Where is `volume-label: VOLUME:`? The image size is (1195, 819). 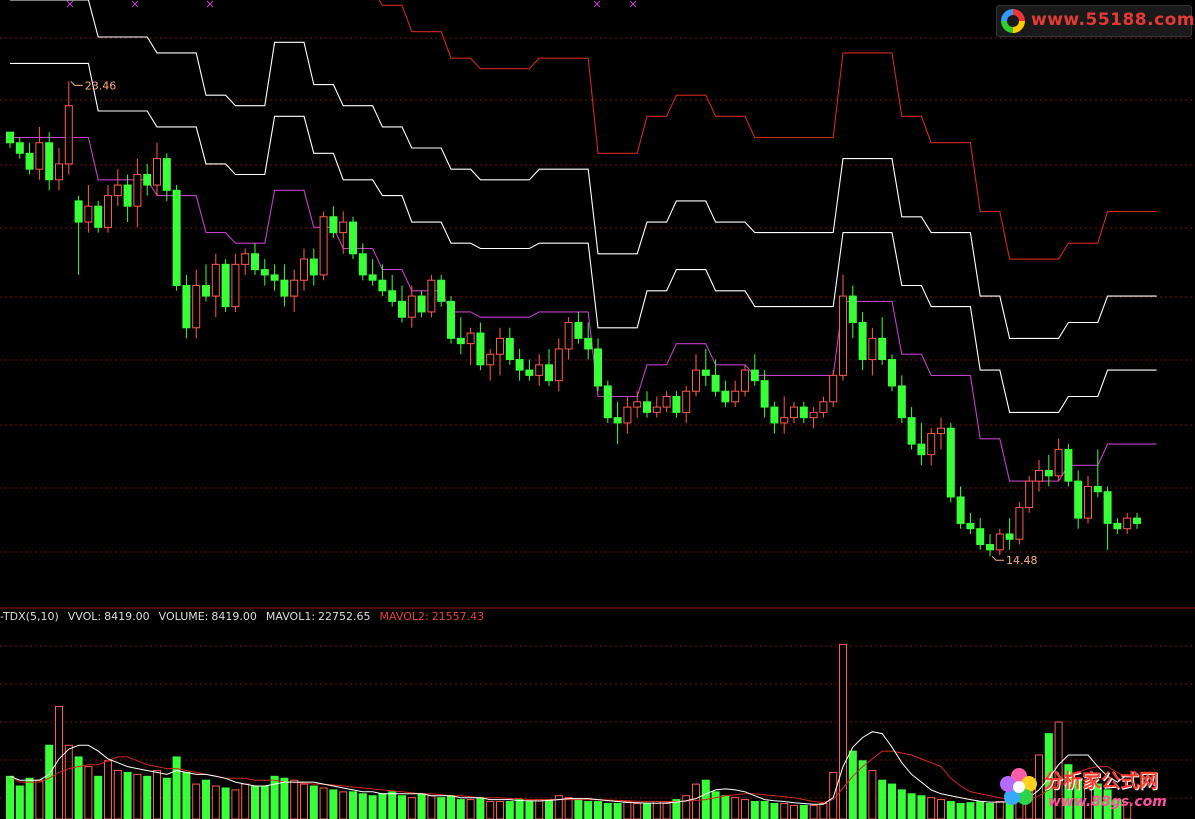
volume-label: VOLUME: is located at coordinates (183, 616).